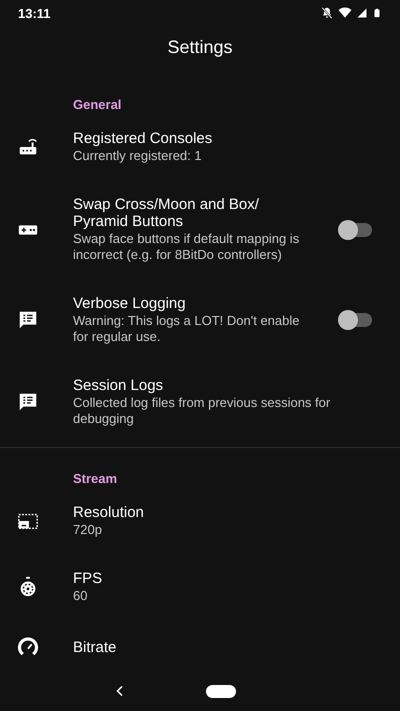 Image resolution: width=400 pixels, height=711 pixels. I want to click on settings-item: FPS 60, so click(200, 587).